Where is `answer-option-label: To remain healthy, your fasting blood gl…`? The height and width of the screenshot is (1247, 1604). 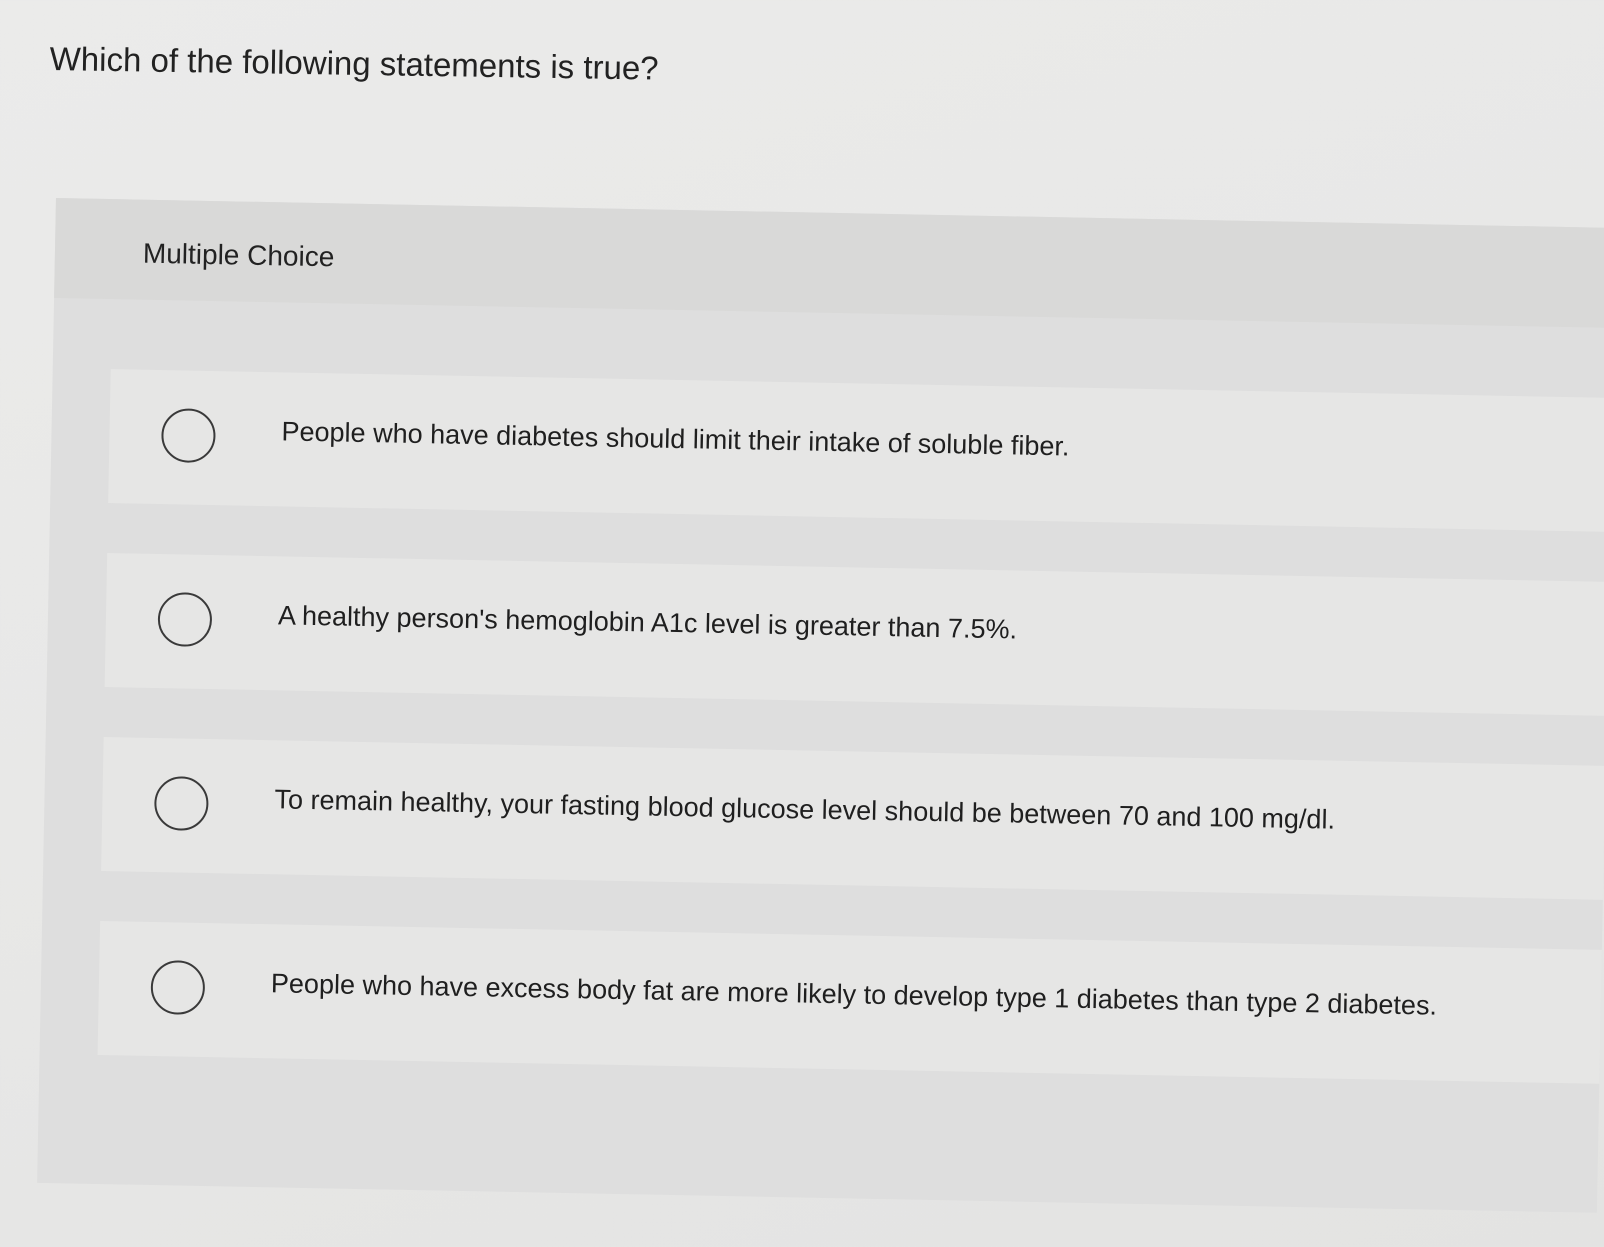
answer-option-label: To remain healthy, your fasting blood gl… is located at coordinates (805, 809).